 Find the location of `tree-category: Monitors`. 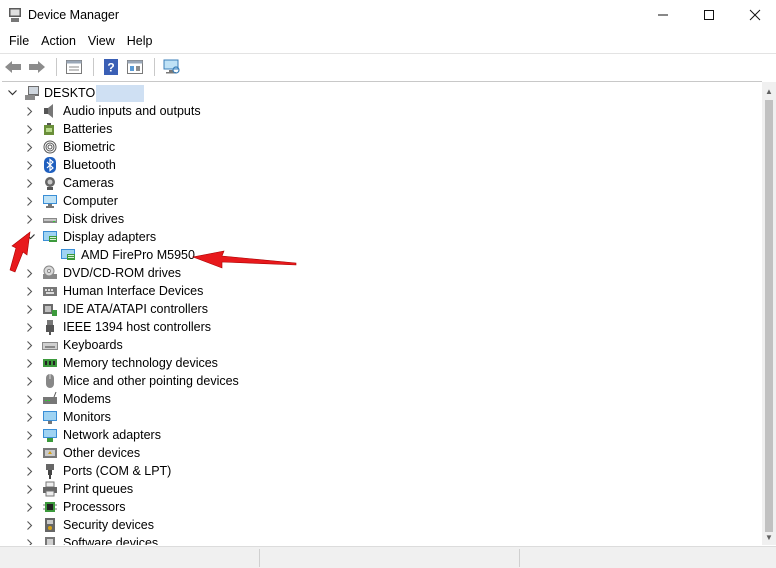

tree-category: Monitors is located at coordinates (382, 417).